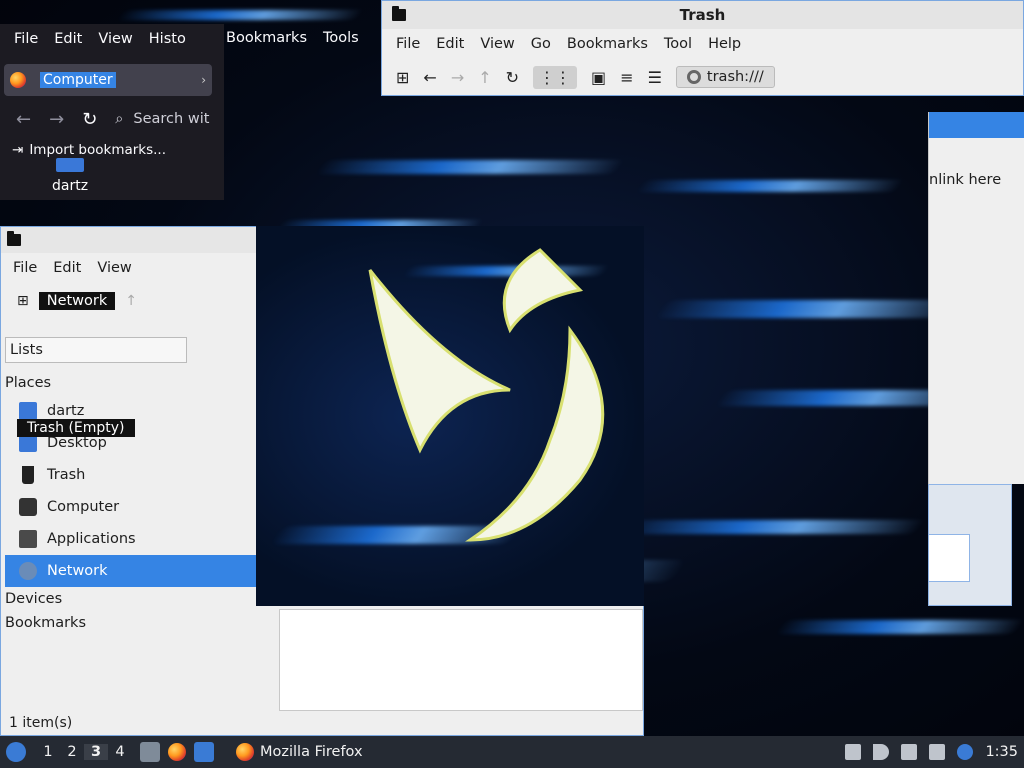 This screenshot has height=768, width=1024. I want to click on volume-icon, so click(881, 752).